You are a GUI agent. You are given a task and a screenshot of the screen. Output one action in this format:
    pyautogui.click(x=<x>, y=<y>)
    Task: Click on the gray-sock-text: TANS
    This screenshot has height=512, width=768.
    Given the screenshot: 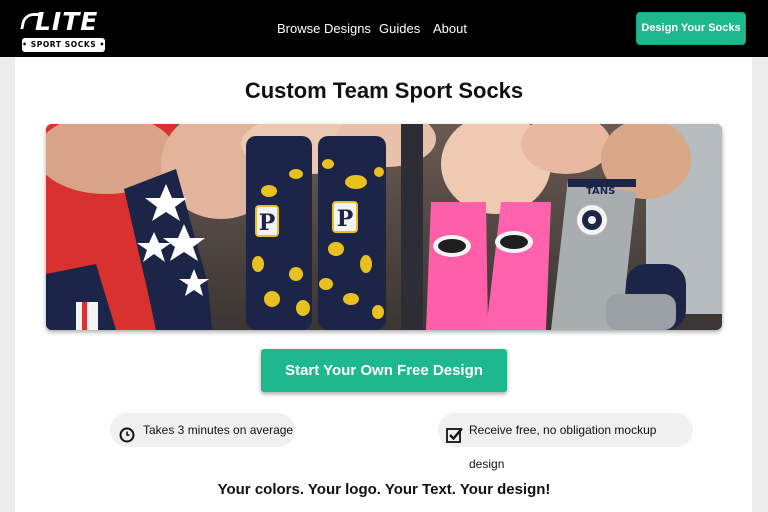 What is the action you would take?
    pyautogui.click(x=600, y=191)
    